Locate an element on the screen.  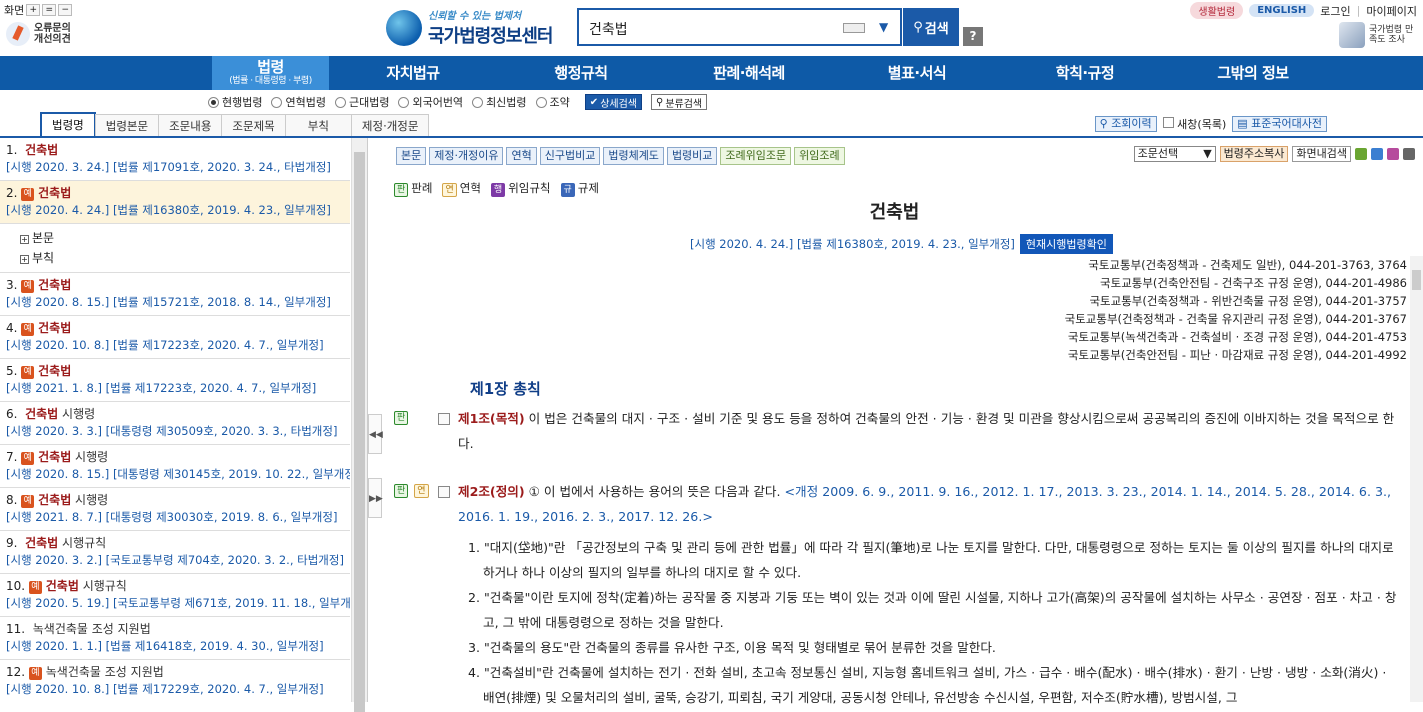
help-button: ? is located at coordinates (973, 36).